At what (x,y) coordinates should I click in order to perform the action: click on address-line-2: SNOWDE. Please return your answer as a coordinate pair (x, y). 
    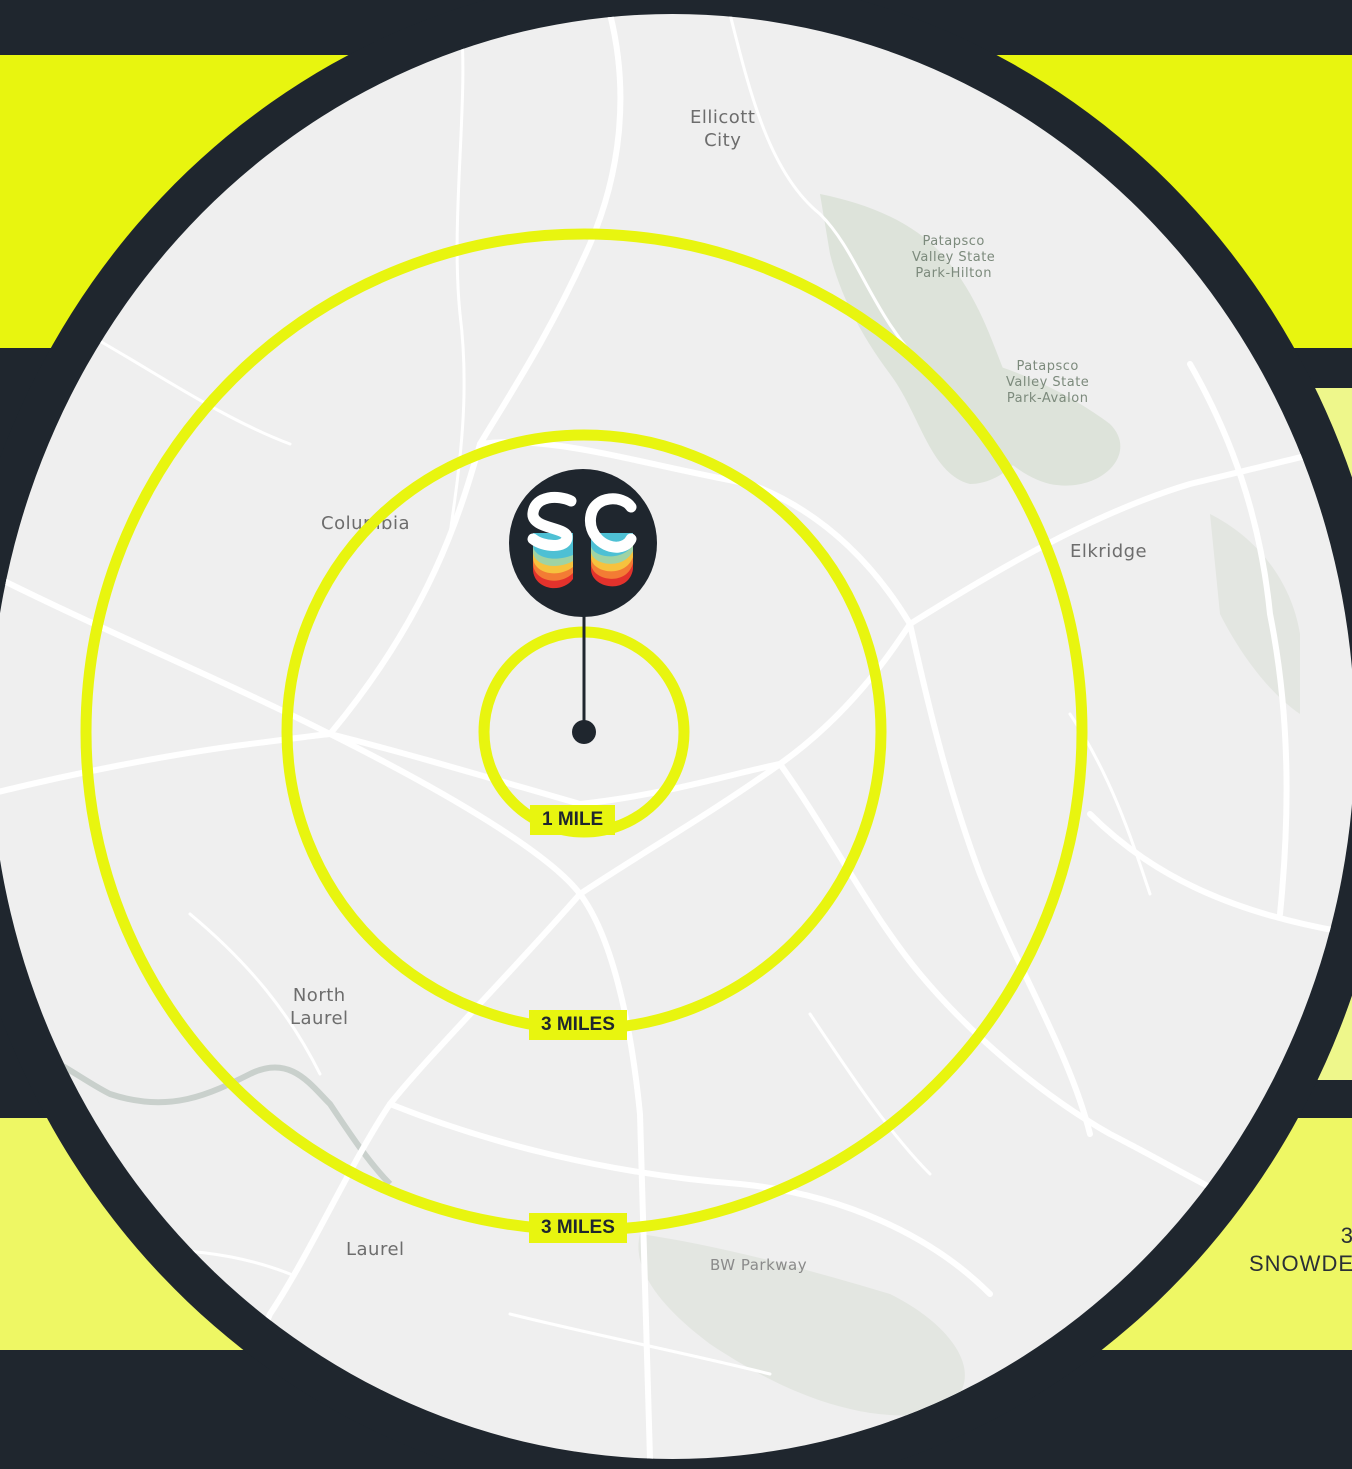
    Looking at the image, I should click on (1300, 1263).